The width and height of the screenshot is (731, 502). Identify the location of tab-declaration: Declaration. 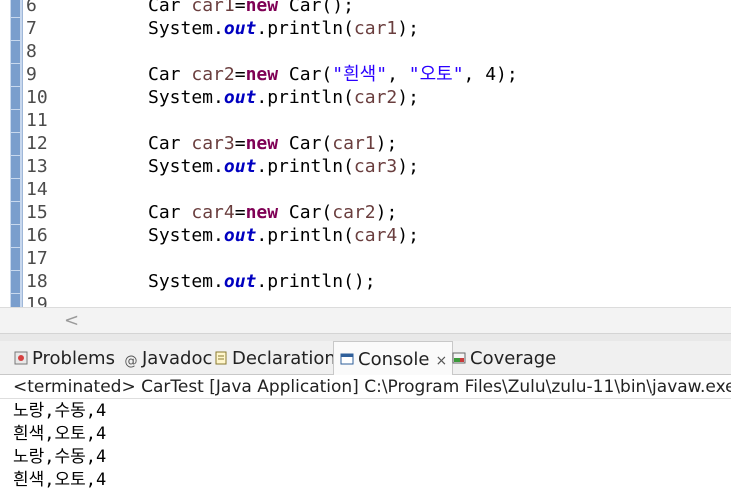
(275, 357).